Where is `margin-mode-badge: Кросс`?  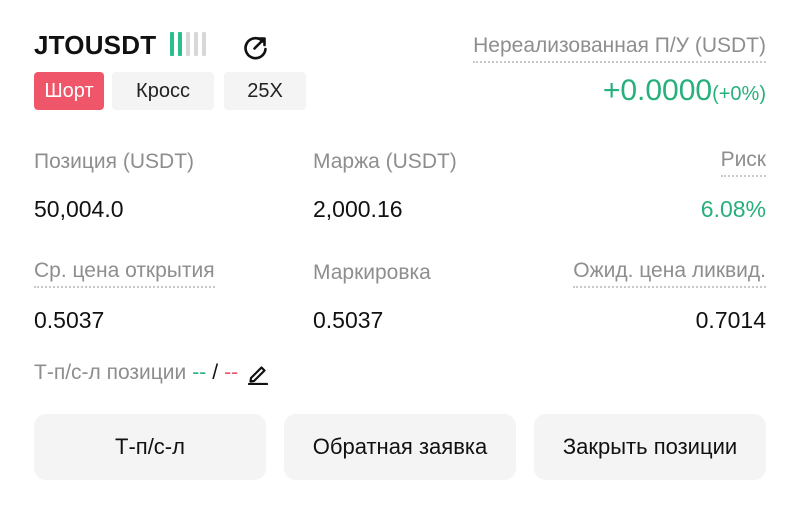 margin-mode-badge: Кросс is located at coordinates (163, 91).